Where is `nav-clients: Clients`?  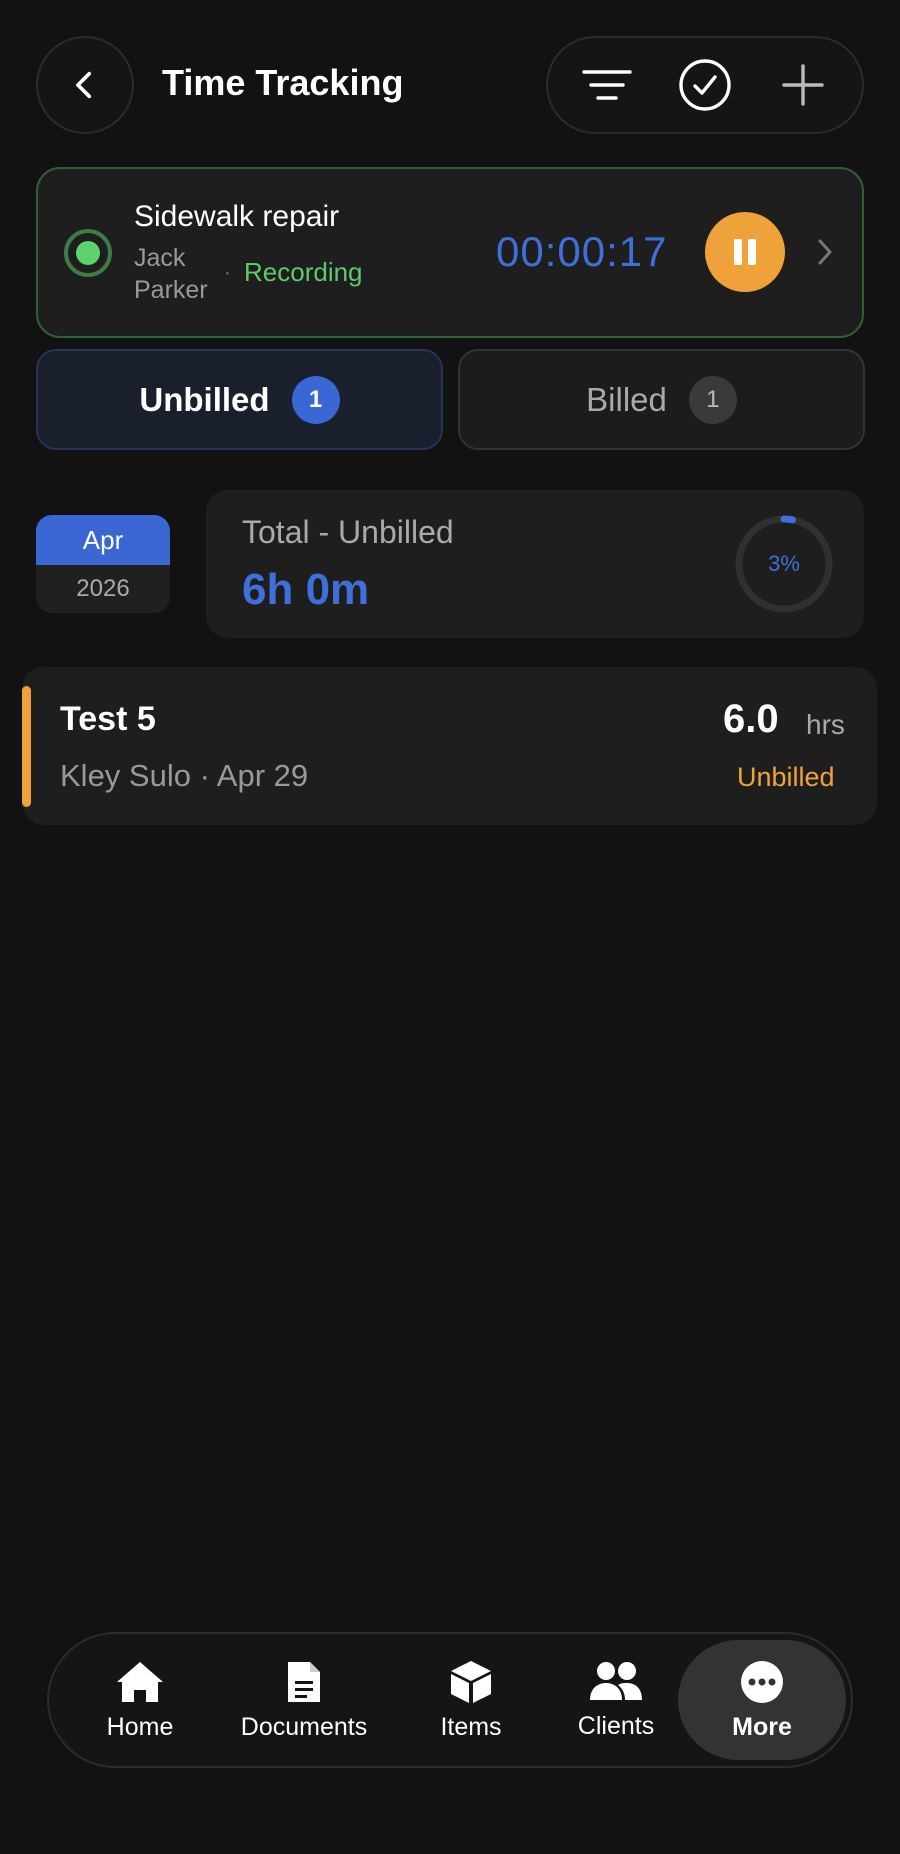 nav-clients: Clients is located at coordinates (616, 1700).